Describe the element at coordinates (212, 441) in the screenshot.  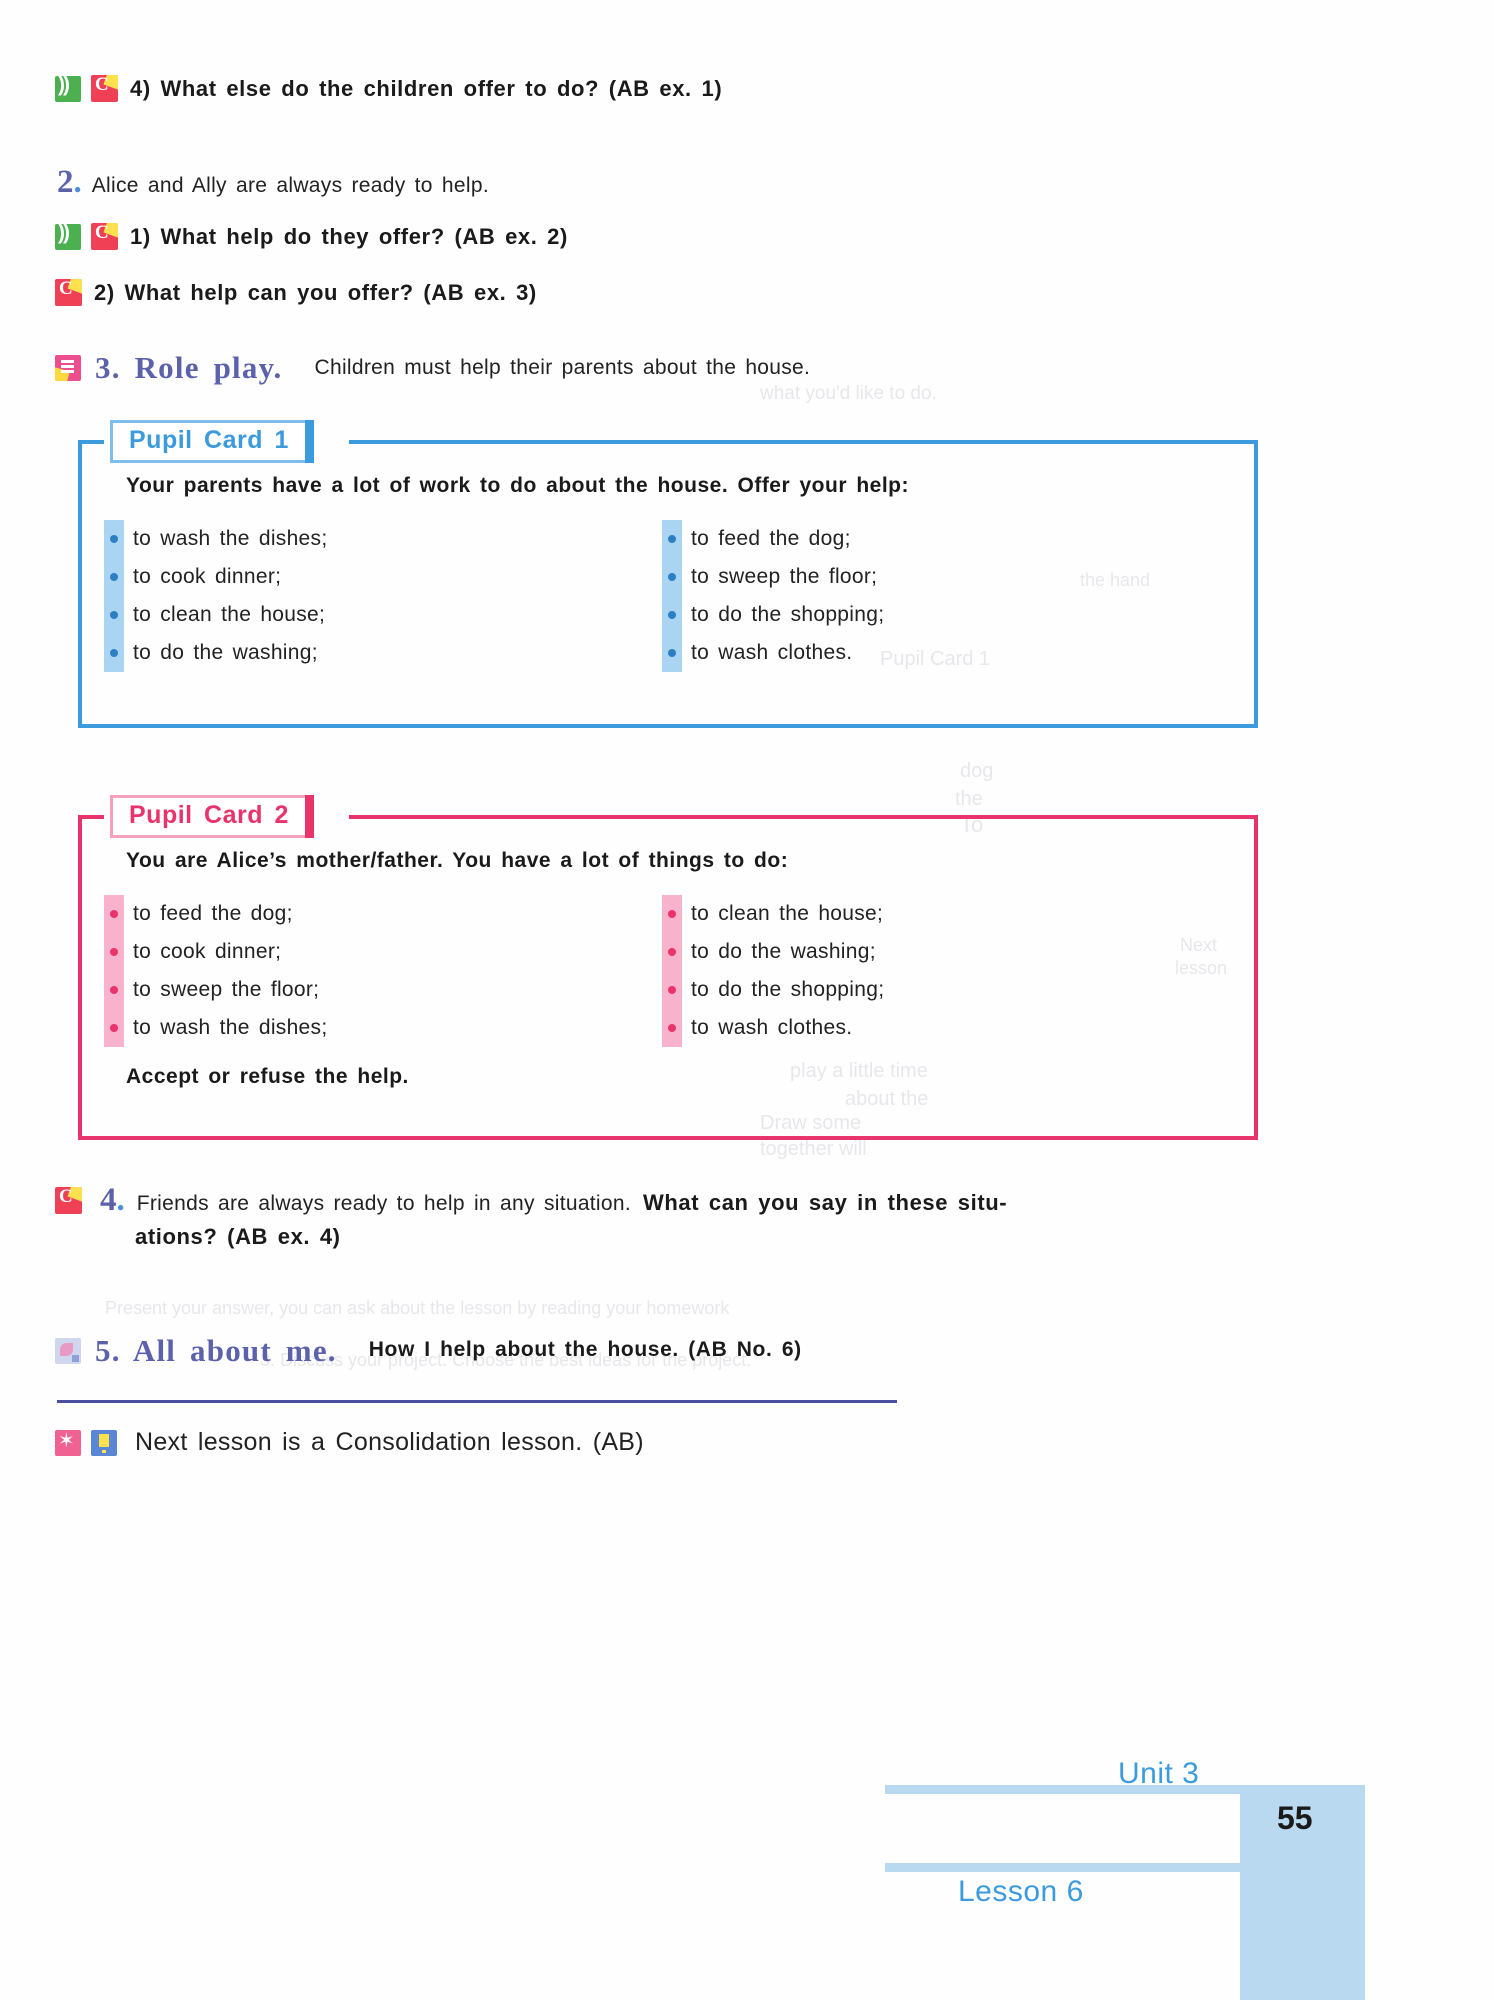
I see `pupil-card-1-tab: Pupil Card 1` at that location.